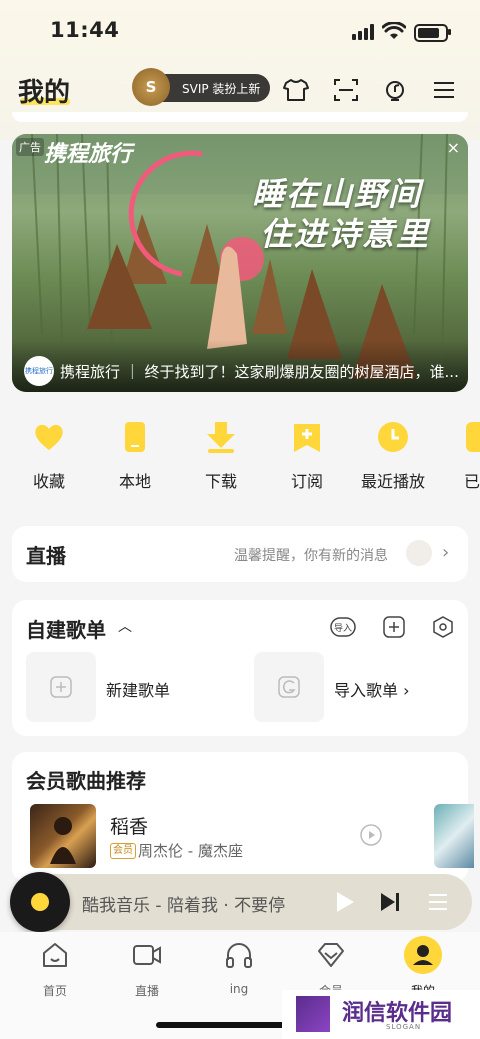 This screenshot has height=1039, width=480. Describe the element at coordinates (393, 456) in the screenshot. I see `quick-recent: 最近播放` at that location.